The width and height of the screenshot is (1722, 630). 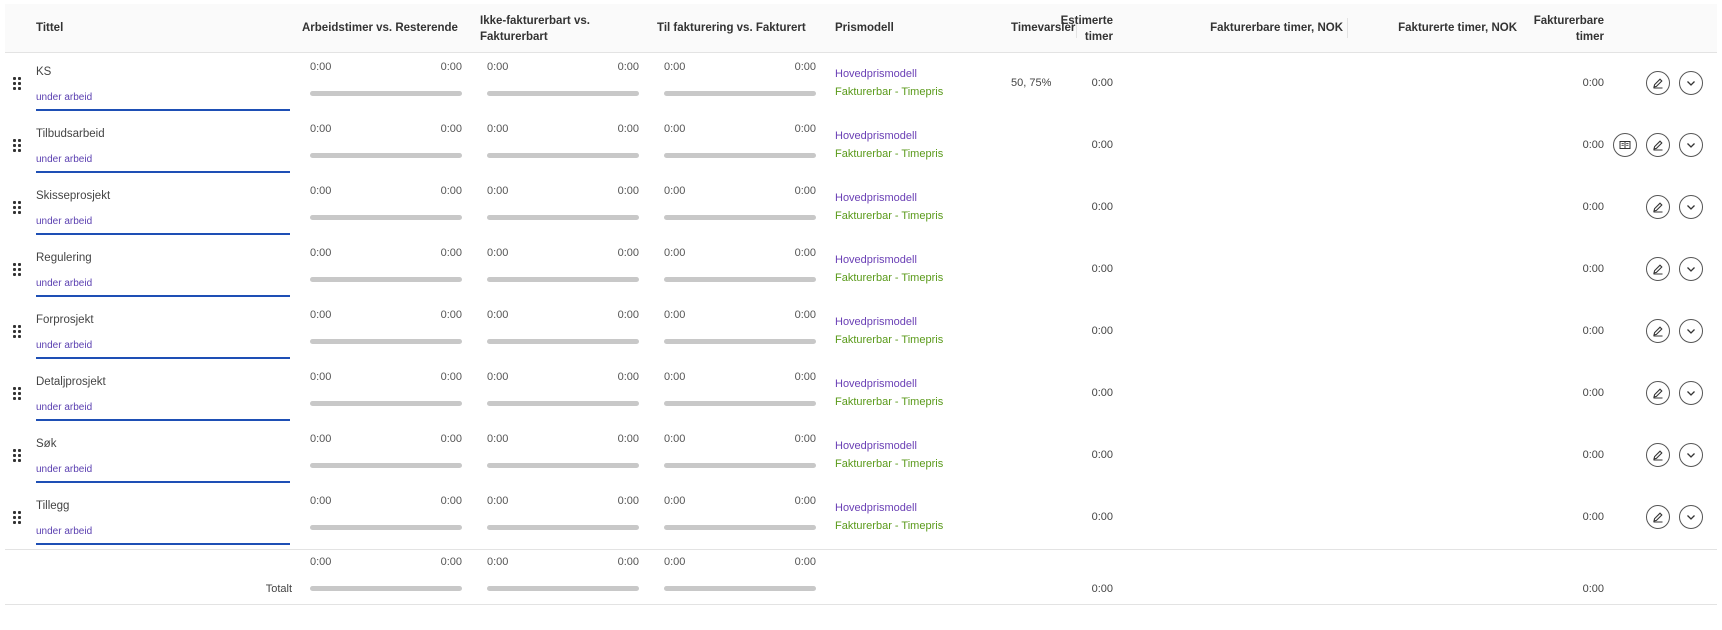 I want to click on til-fakturering-right-value: 0:00, so click(x=805, y=377).